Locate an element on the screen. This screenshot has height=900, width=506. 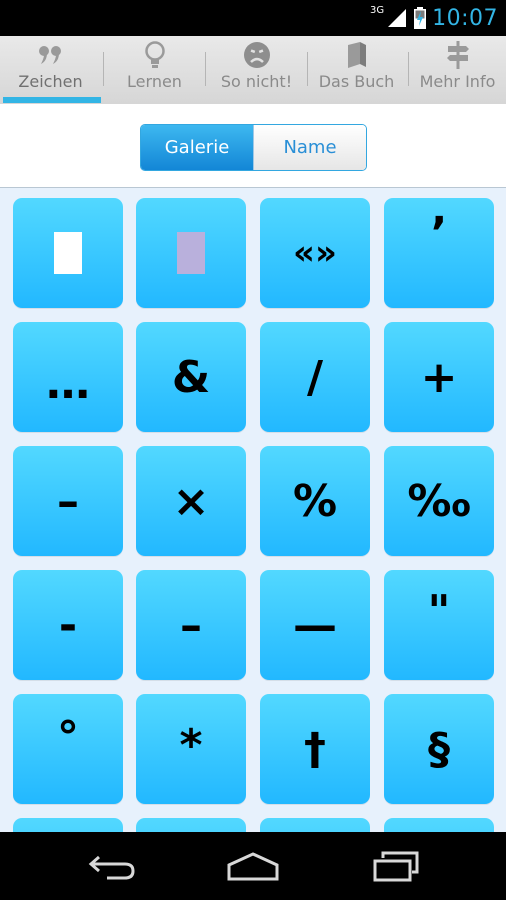
tab-mehr-info: Mehr Info is located at coordinates (456, 70).